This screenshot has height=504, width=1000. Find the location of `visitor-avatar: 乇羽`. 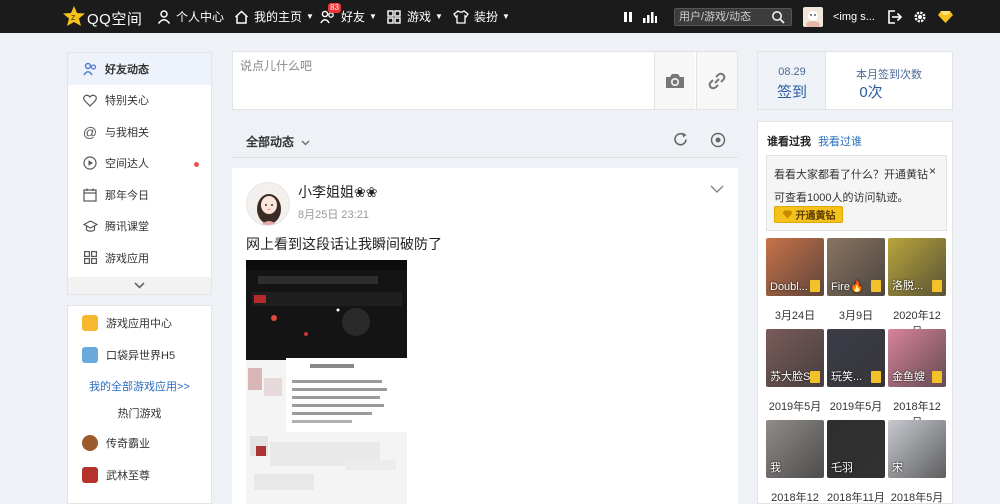

visitor-avatar: 乇羽 is located at coordinates (856, 449).